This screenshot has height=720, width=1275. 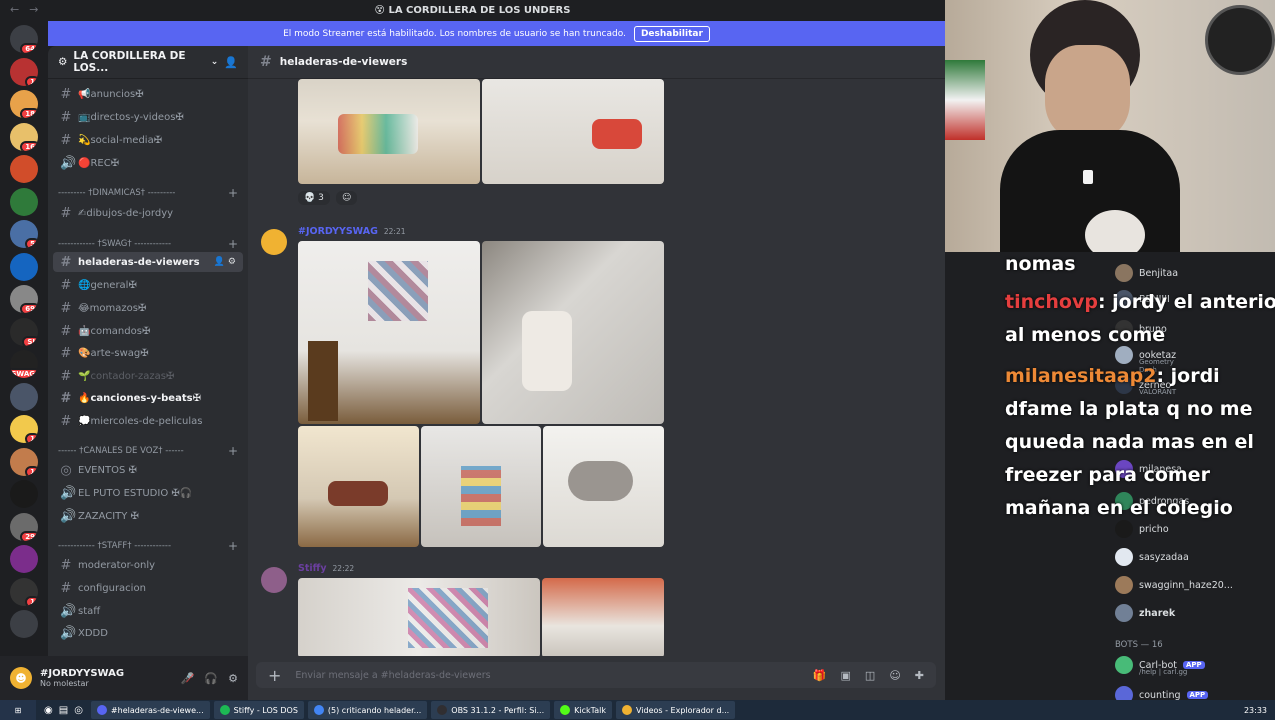 I want to click on message-author: #JORDYYSWAG, so click(x=338, y=231).